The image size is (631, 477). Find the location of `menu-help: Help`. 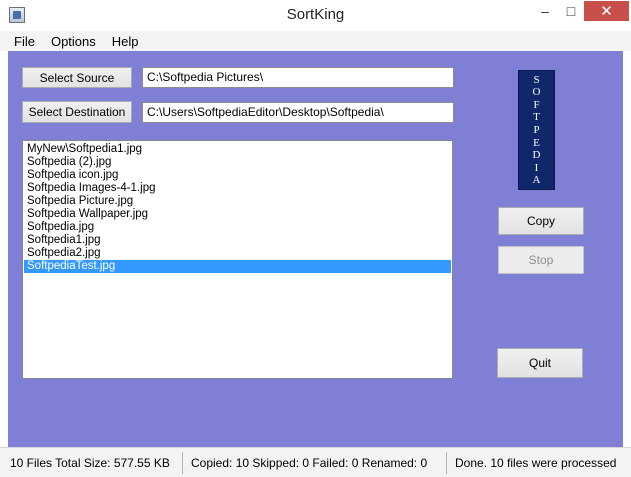

menu-help: Help is located at coordinates (125, 41).